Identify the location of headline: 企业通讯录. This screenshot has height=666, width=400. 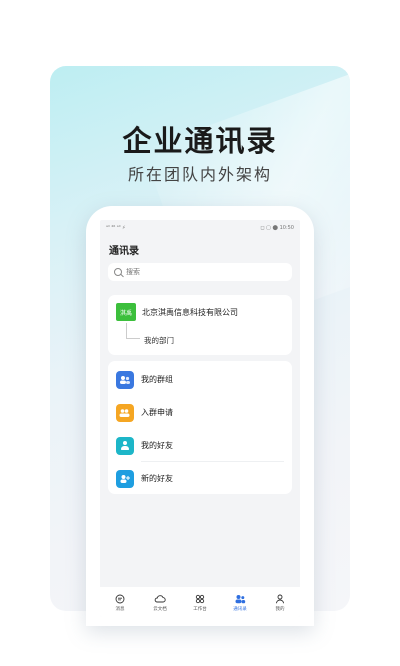
(200, 141).